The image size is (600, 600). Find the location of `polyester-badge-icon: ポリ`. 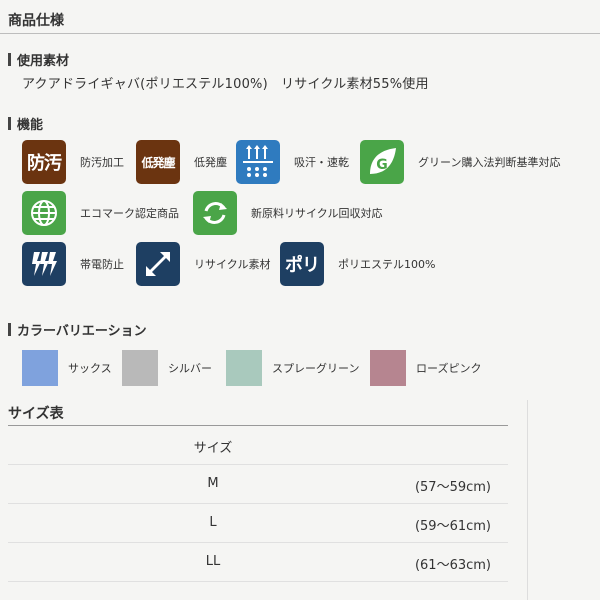

polyester-badge-icon: ポリ is located at coordinates (302, 264).